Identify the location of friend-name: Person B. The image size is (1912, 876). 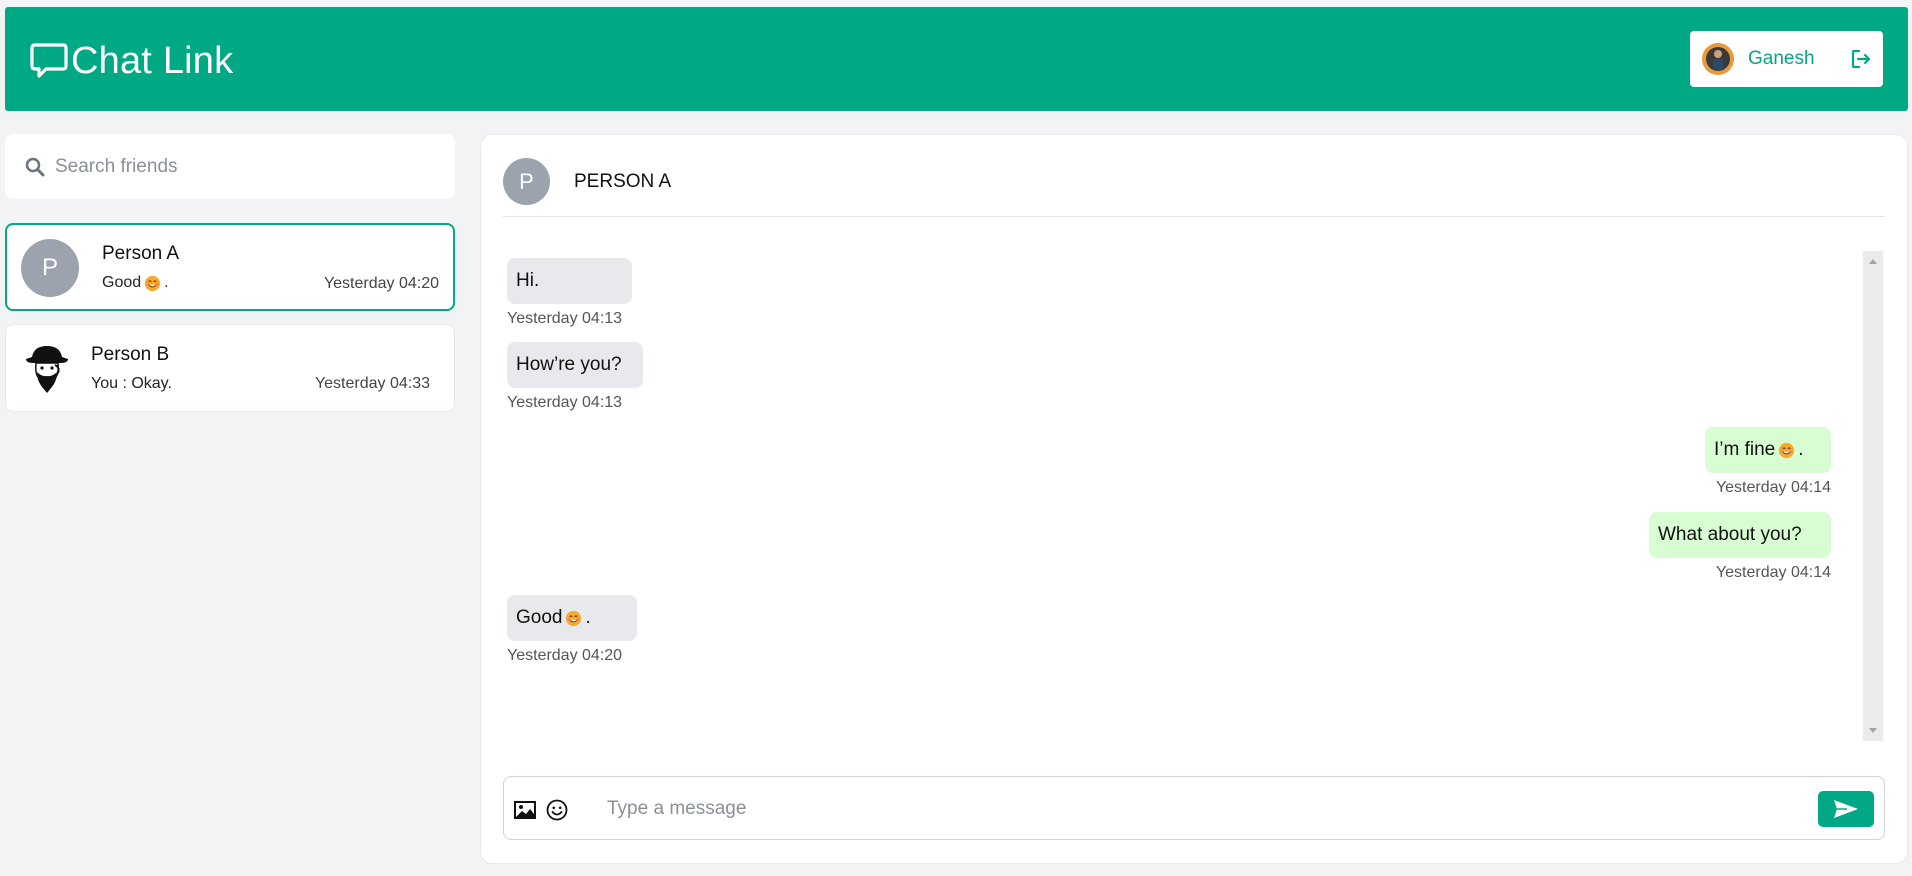
(130, 354).